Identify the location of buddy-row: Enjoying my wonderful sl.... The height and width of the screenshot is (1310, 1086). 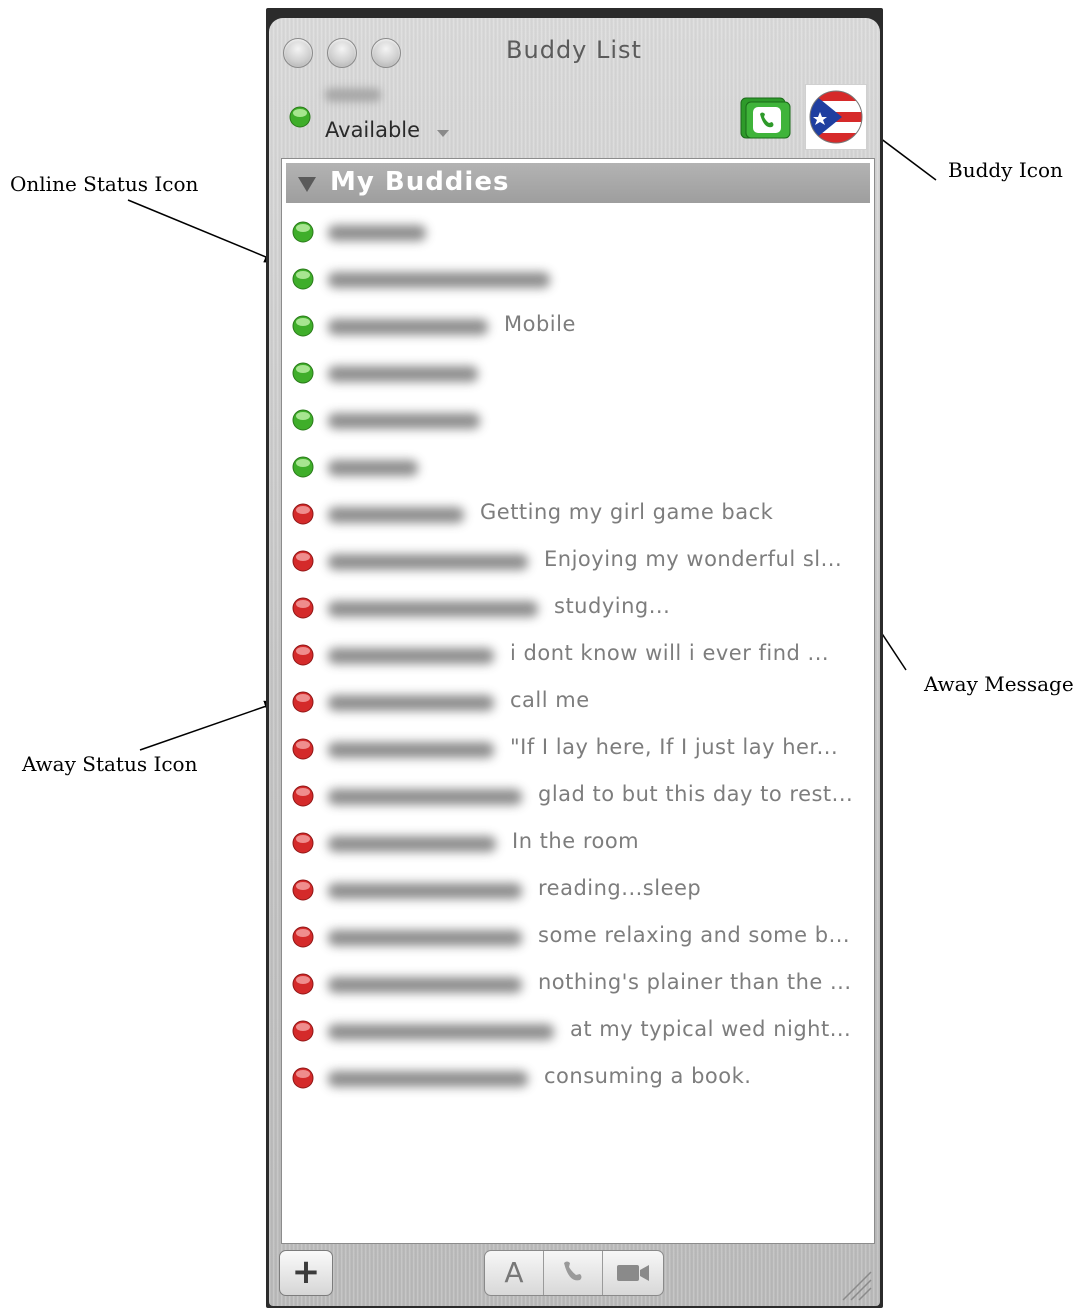
(578, 561).